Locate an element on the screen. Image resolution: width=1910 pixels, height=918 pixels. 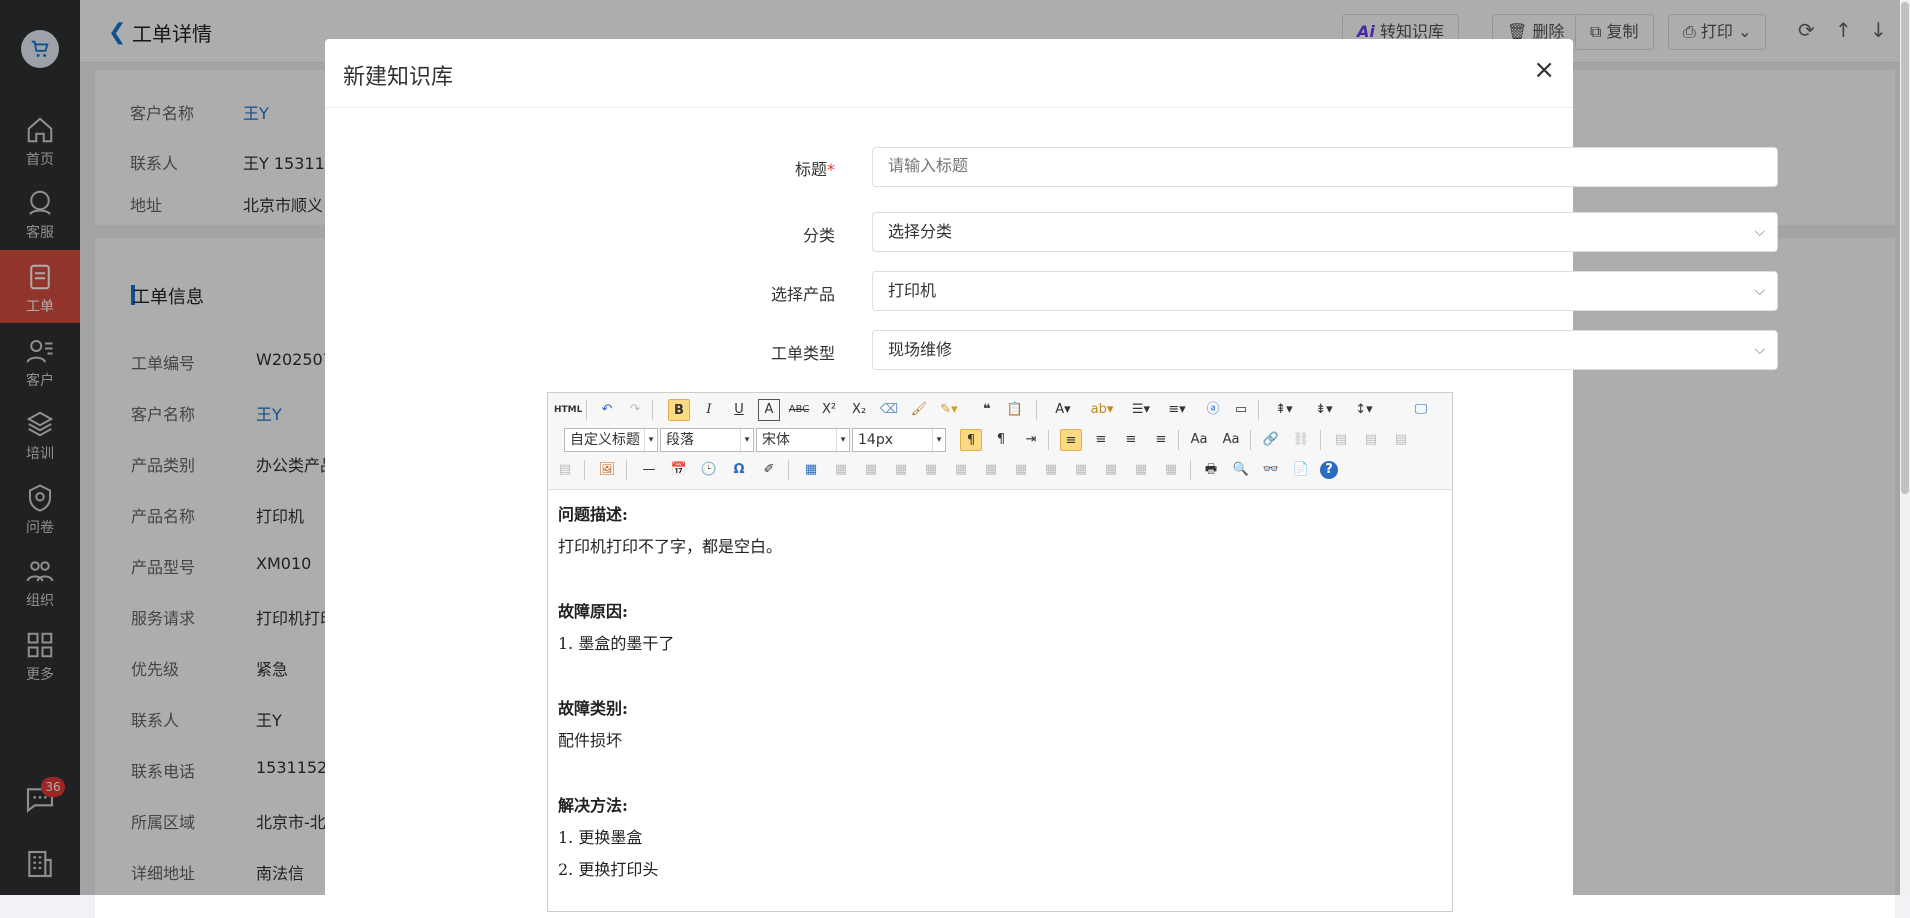
image-none-icon: ▤ is located at coordinates (1341, 440).